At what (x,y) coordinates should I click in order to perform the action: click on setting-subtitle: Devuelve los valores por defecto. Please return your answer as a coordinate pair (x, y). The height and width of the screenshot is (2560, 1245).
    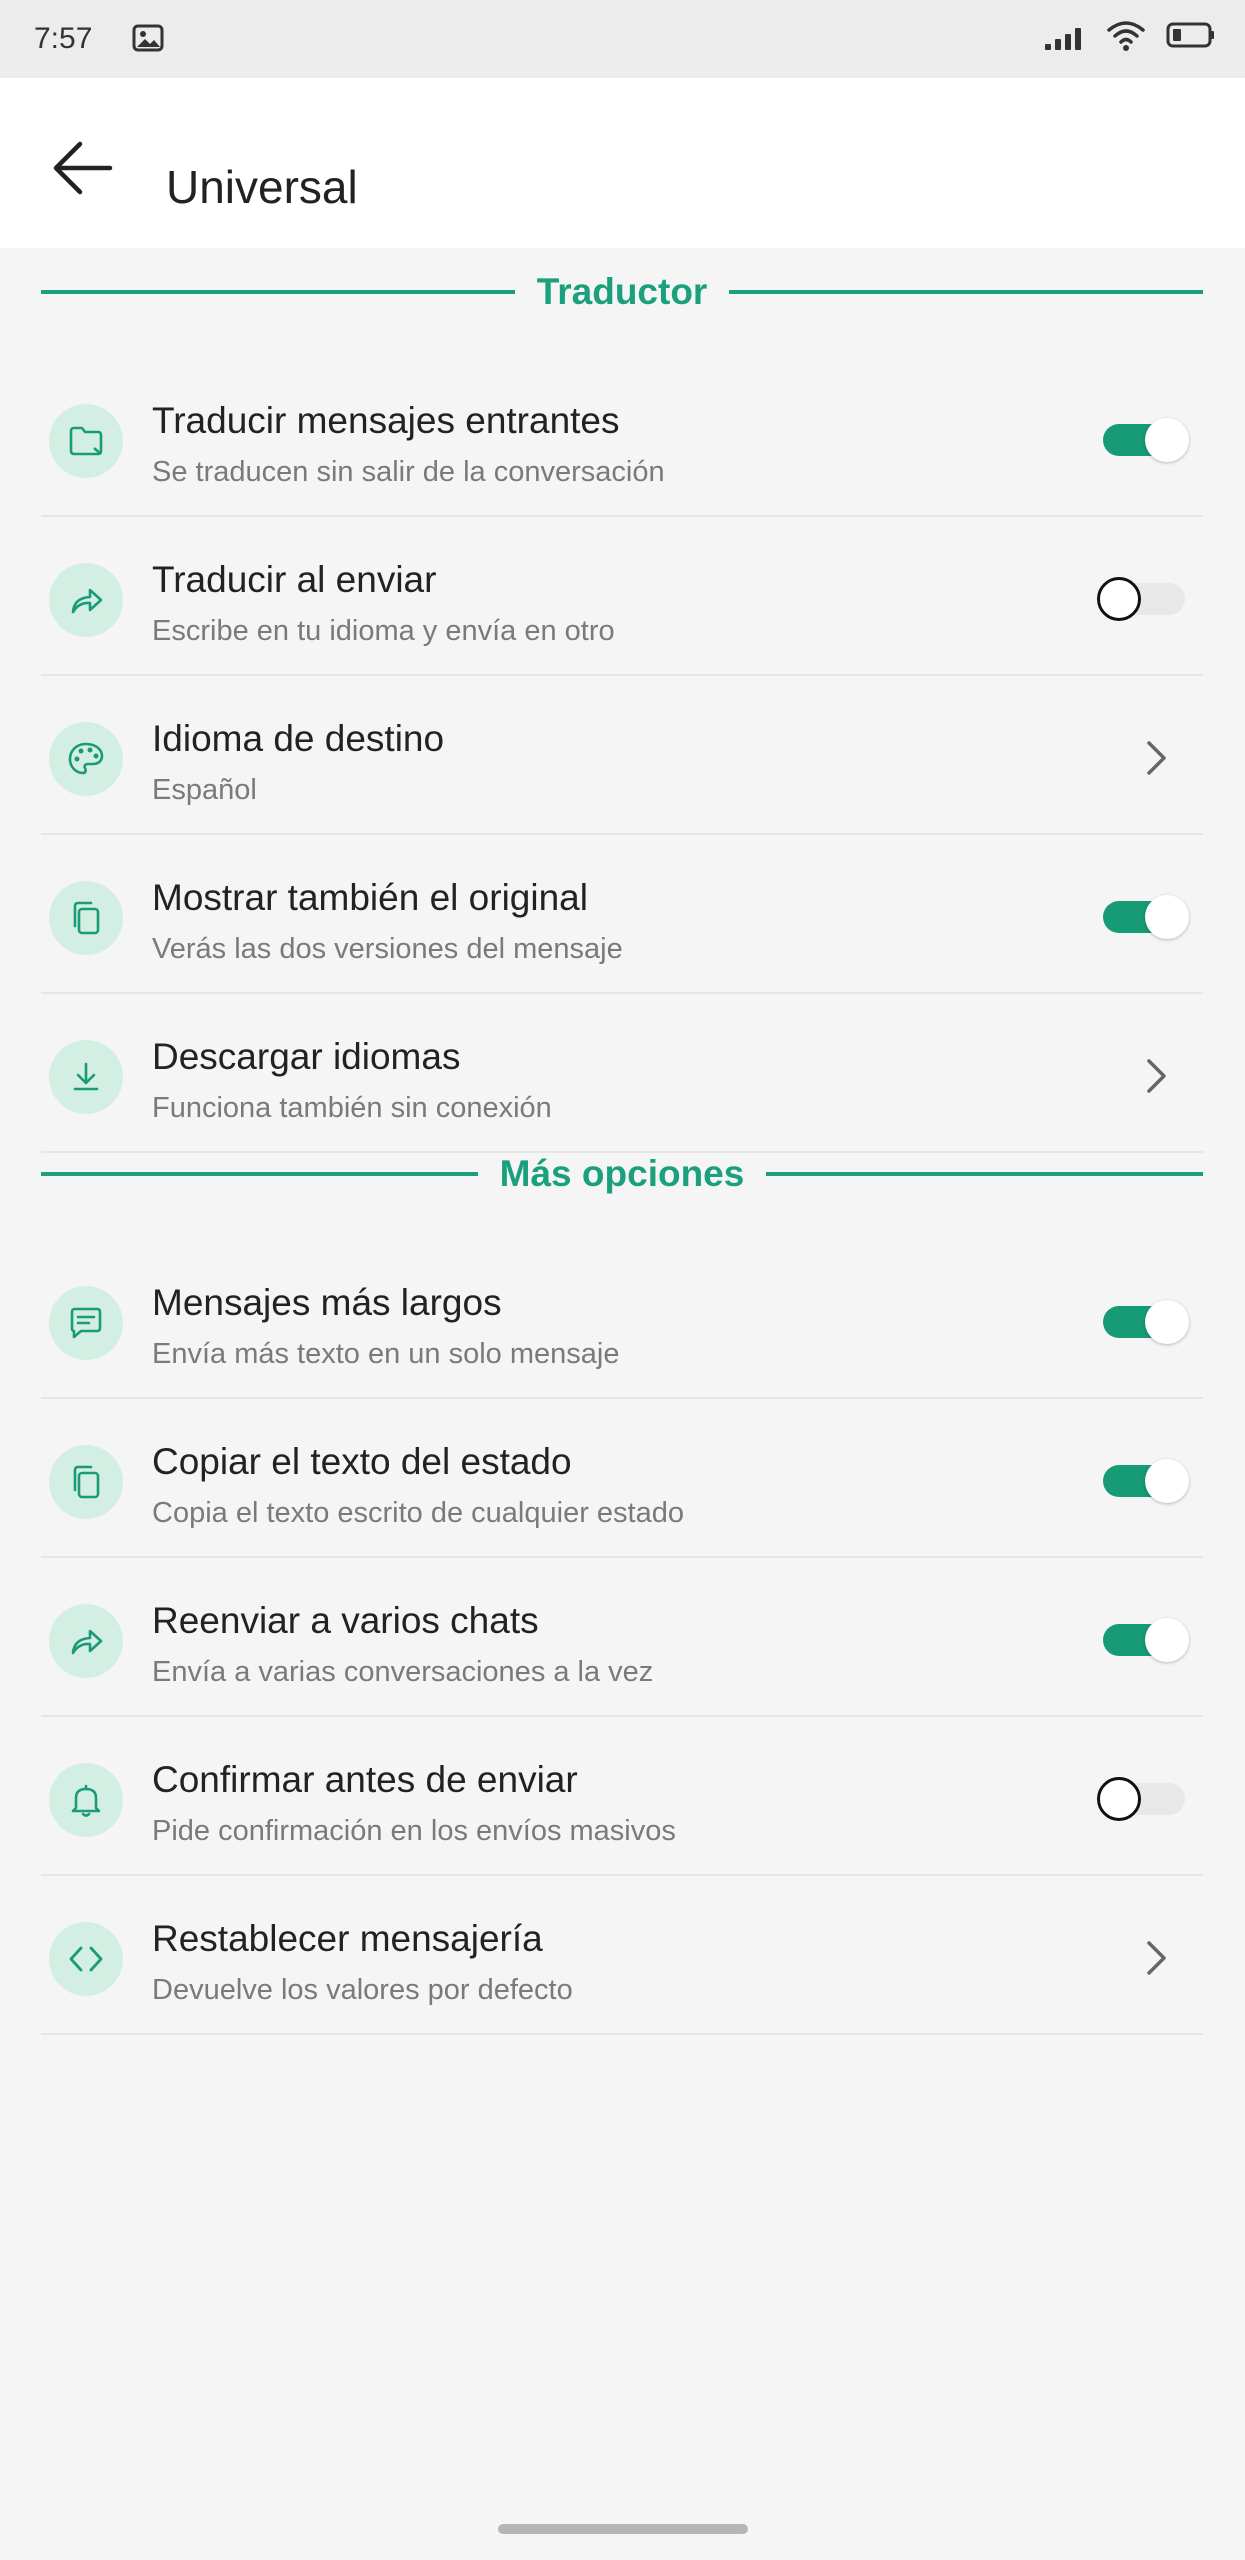
    Looking at the image, I should click on (362, 1990).